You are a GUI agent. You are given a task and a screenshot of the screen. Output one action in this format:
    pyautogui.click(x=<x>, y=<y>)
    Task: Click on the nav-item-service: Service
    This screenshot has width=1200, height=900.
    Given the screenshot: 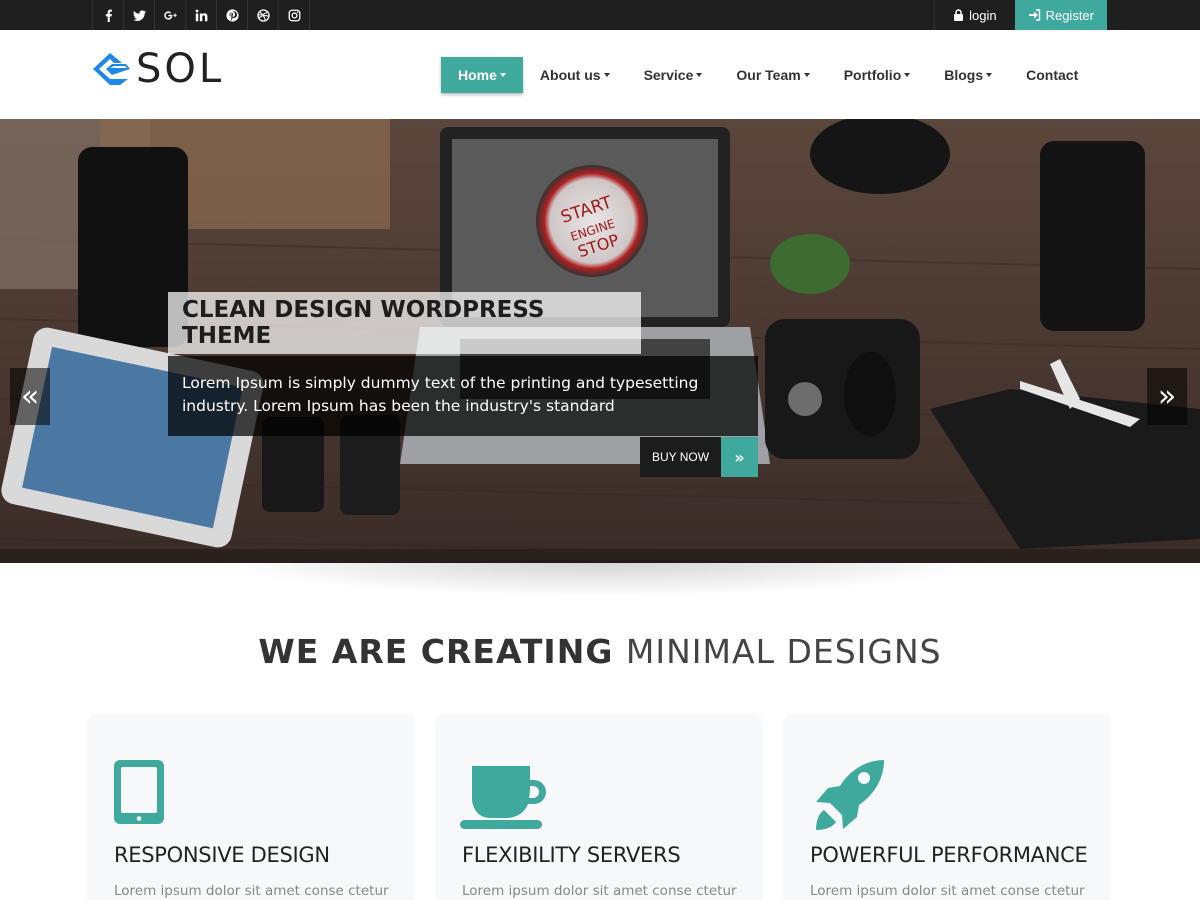 What is the action you would take?
    pyautogui.click(x=673, y=75)
    